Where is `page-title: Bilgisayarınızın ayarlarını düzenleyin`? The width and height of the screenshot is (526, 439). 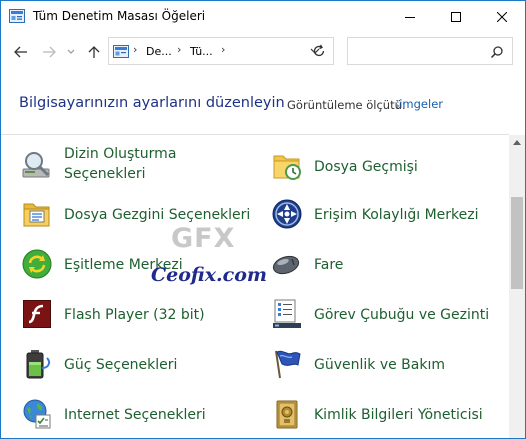 page-title: Bilgisayarınızın ayarlarını düzenleyin is located at coordinates (152, 103).